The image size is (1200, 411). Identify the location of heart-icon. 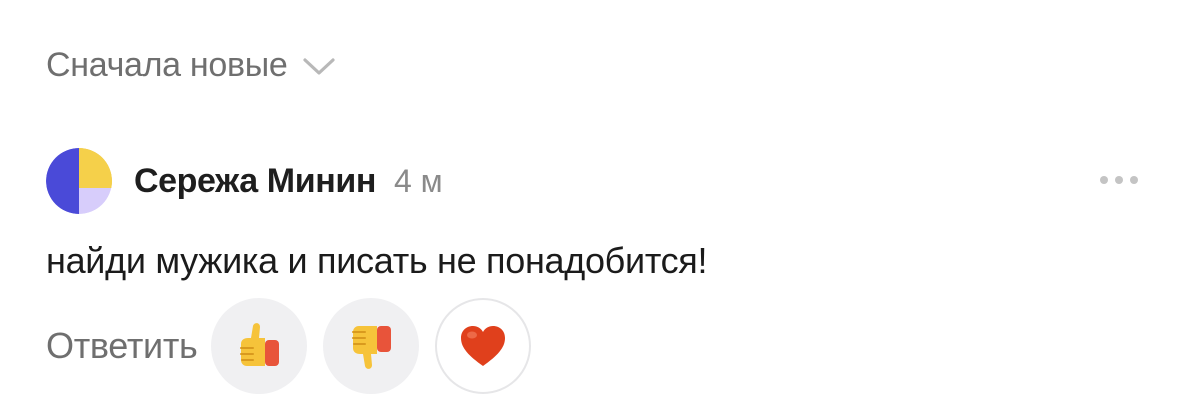
(483, 346).